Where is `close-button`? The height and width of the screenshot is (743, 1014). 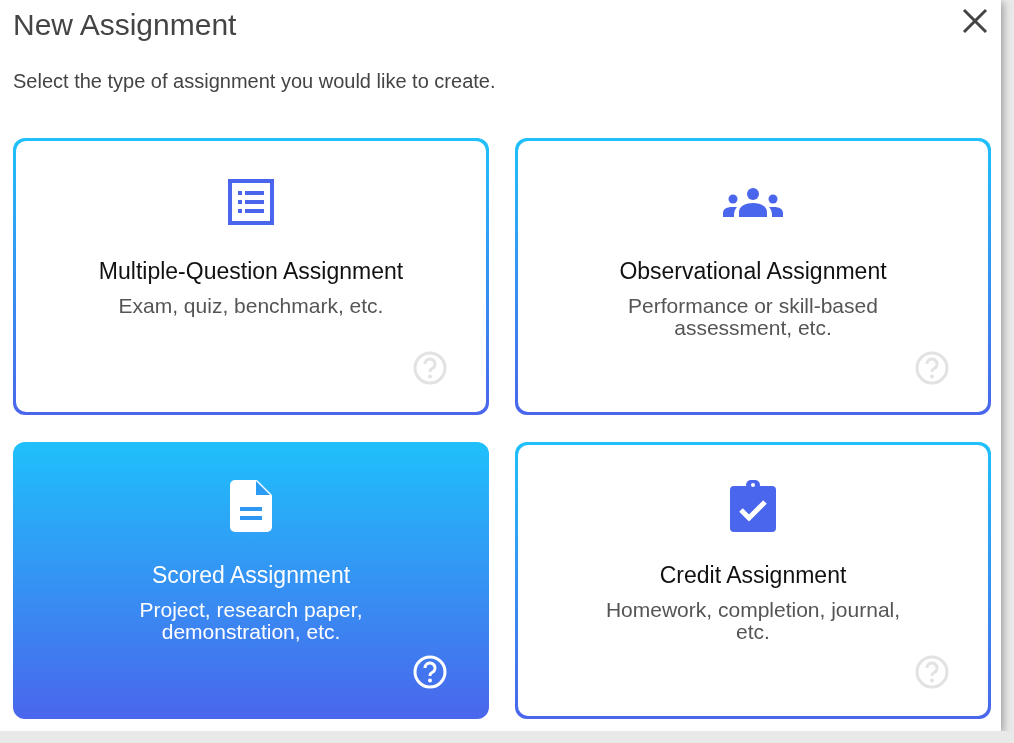
close-button is located at coordinates (975, 21).